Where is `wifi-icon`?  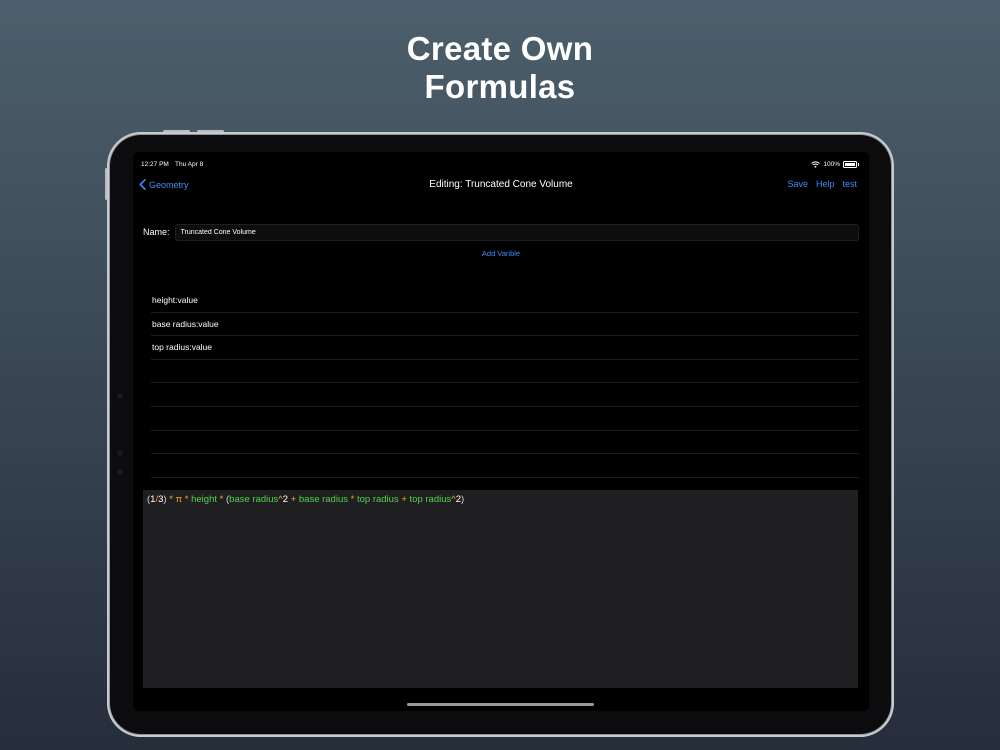 wifi-icon is located at coordinates (816, 164).